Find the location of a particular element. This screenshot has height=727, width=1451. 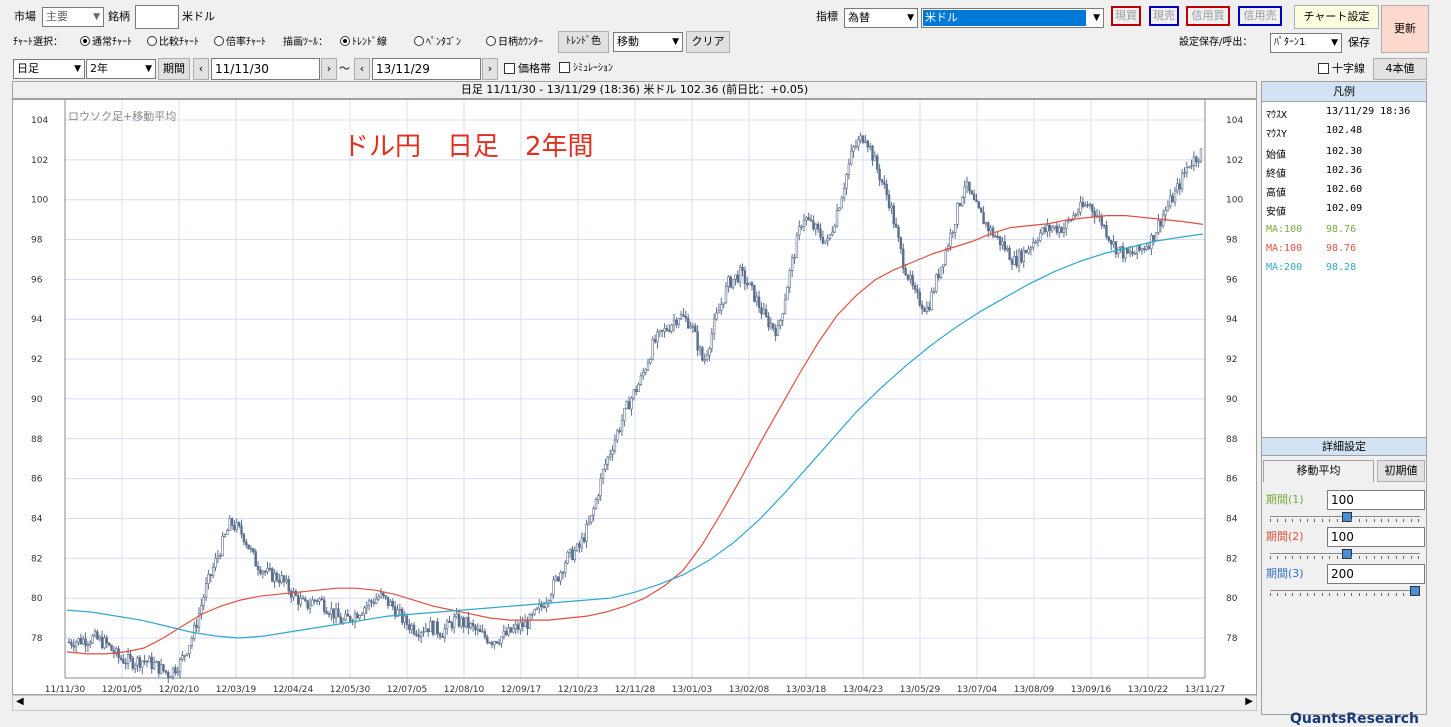

tab-moving-average: 移動平均 is located at coordinates (1318, 471).